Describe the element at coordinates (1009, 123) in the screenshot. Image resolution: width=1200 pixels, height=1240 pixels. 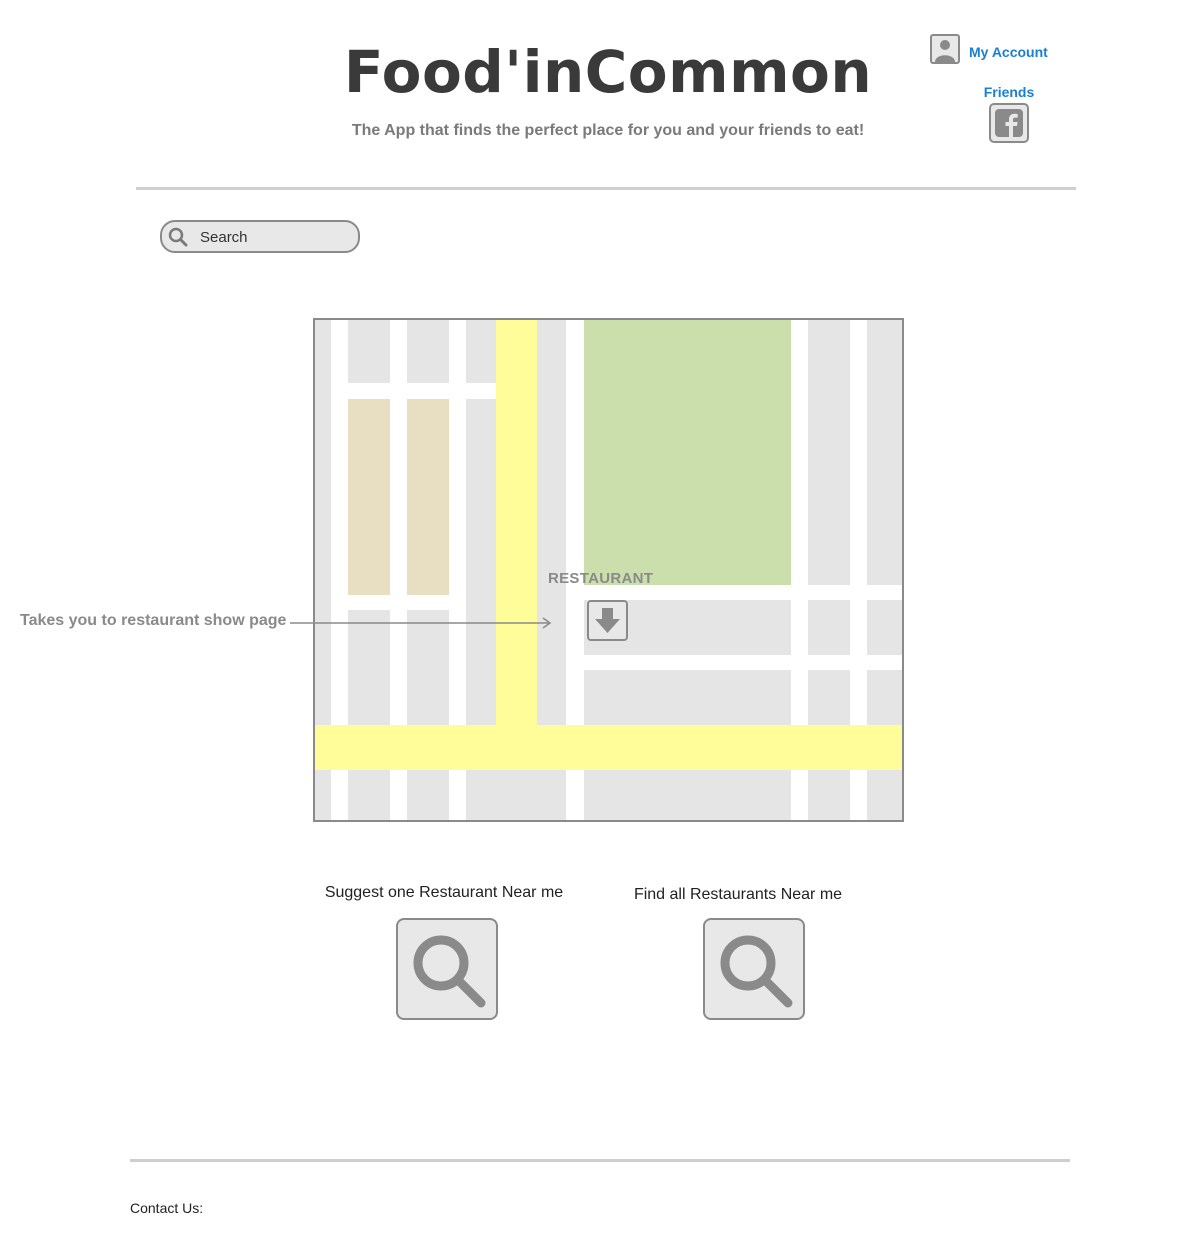
I see `facebook-icon` at that location.